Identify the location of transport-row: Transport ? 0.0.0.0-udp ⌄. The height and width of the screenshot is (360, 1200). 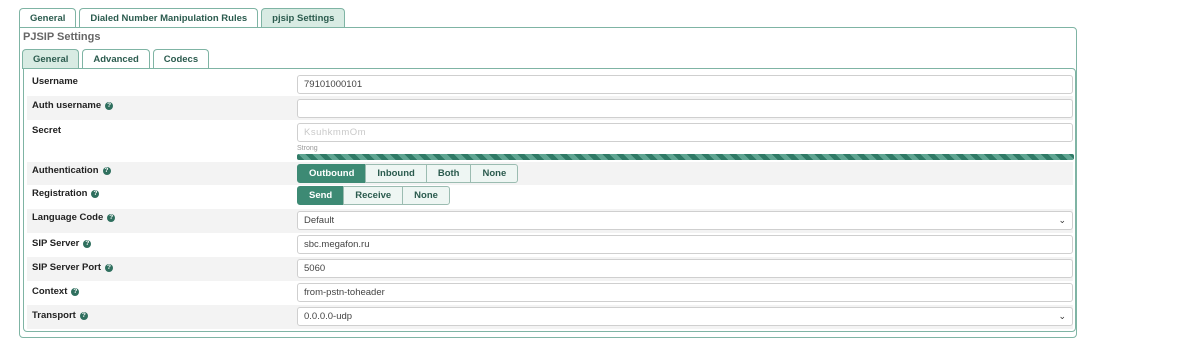
(550, 317).